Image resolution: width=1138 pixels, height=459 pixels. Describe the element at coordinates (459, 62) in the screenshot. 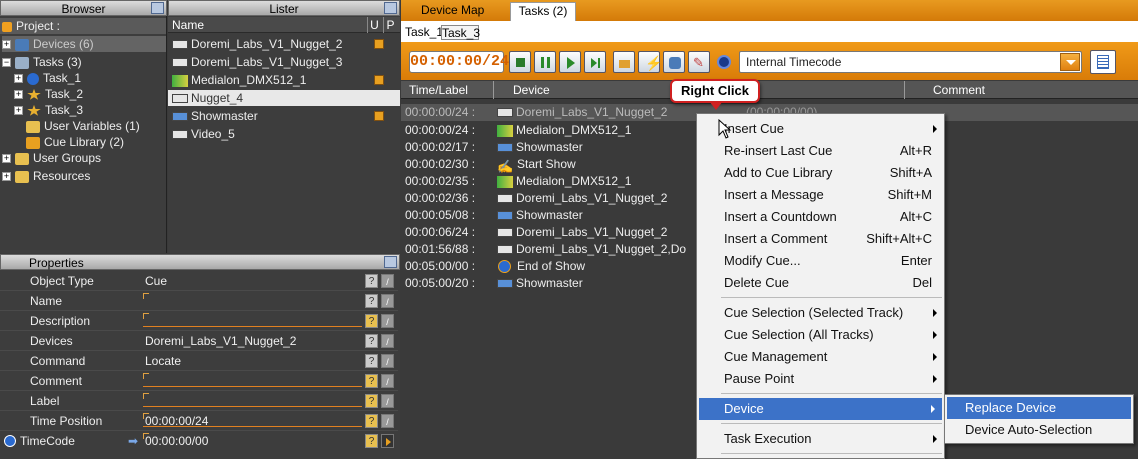

I see `timecode-display: 00:00:00/24` at that location.